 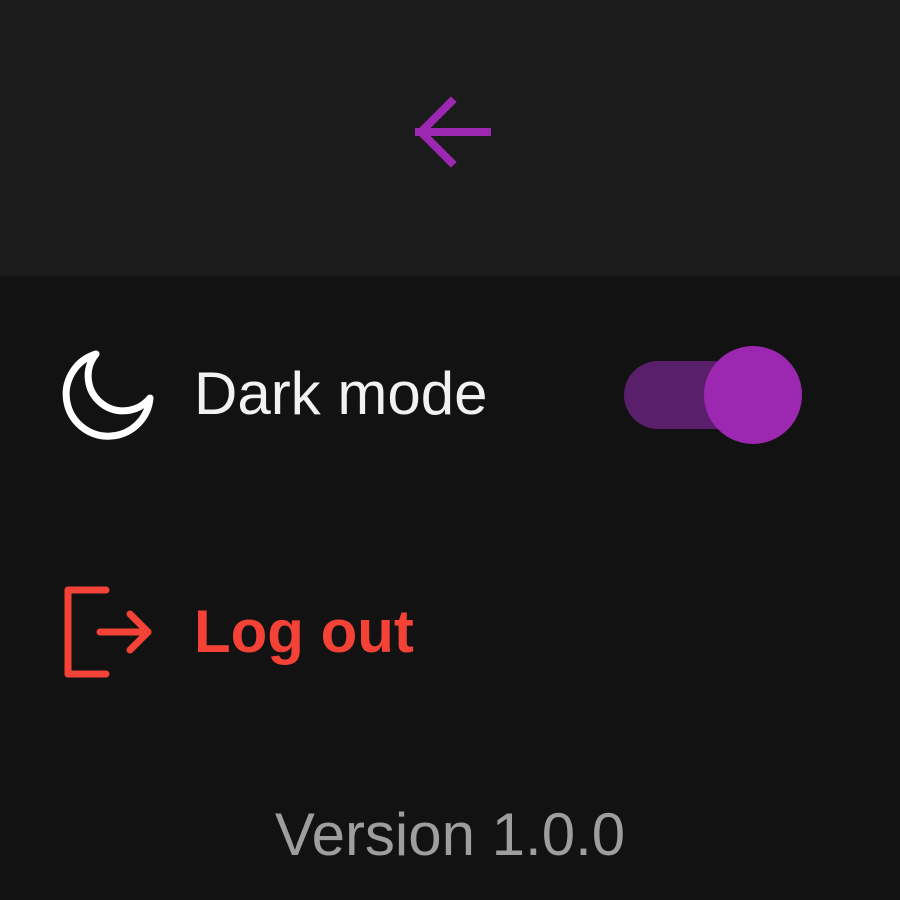 I want to click on back-button, so click(x=450, y=138).